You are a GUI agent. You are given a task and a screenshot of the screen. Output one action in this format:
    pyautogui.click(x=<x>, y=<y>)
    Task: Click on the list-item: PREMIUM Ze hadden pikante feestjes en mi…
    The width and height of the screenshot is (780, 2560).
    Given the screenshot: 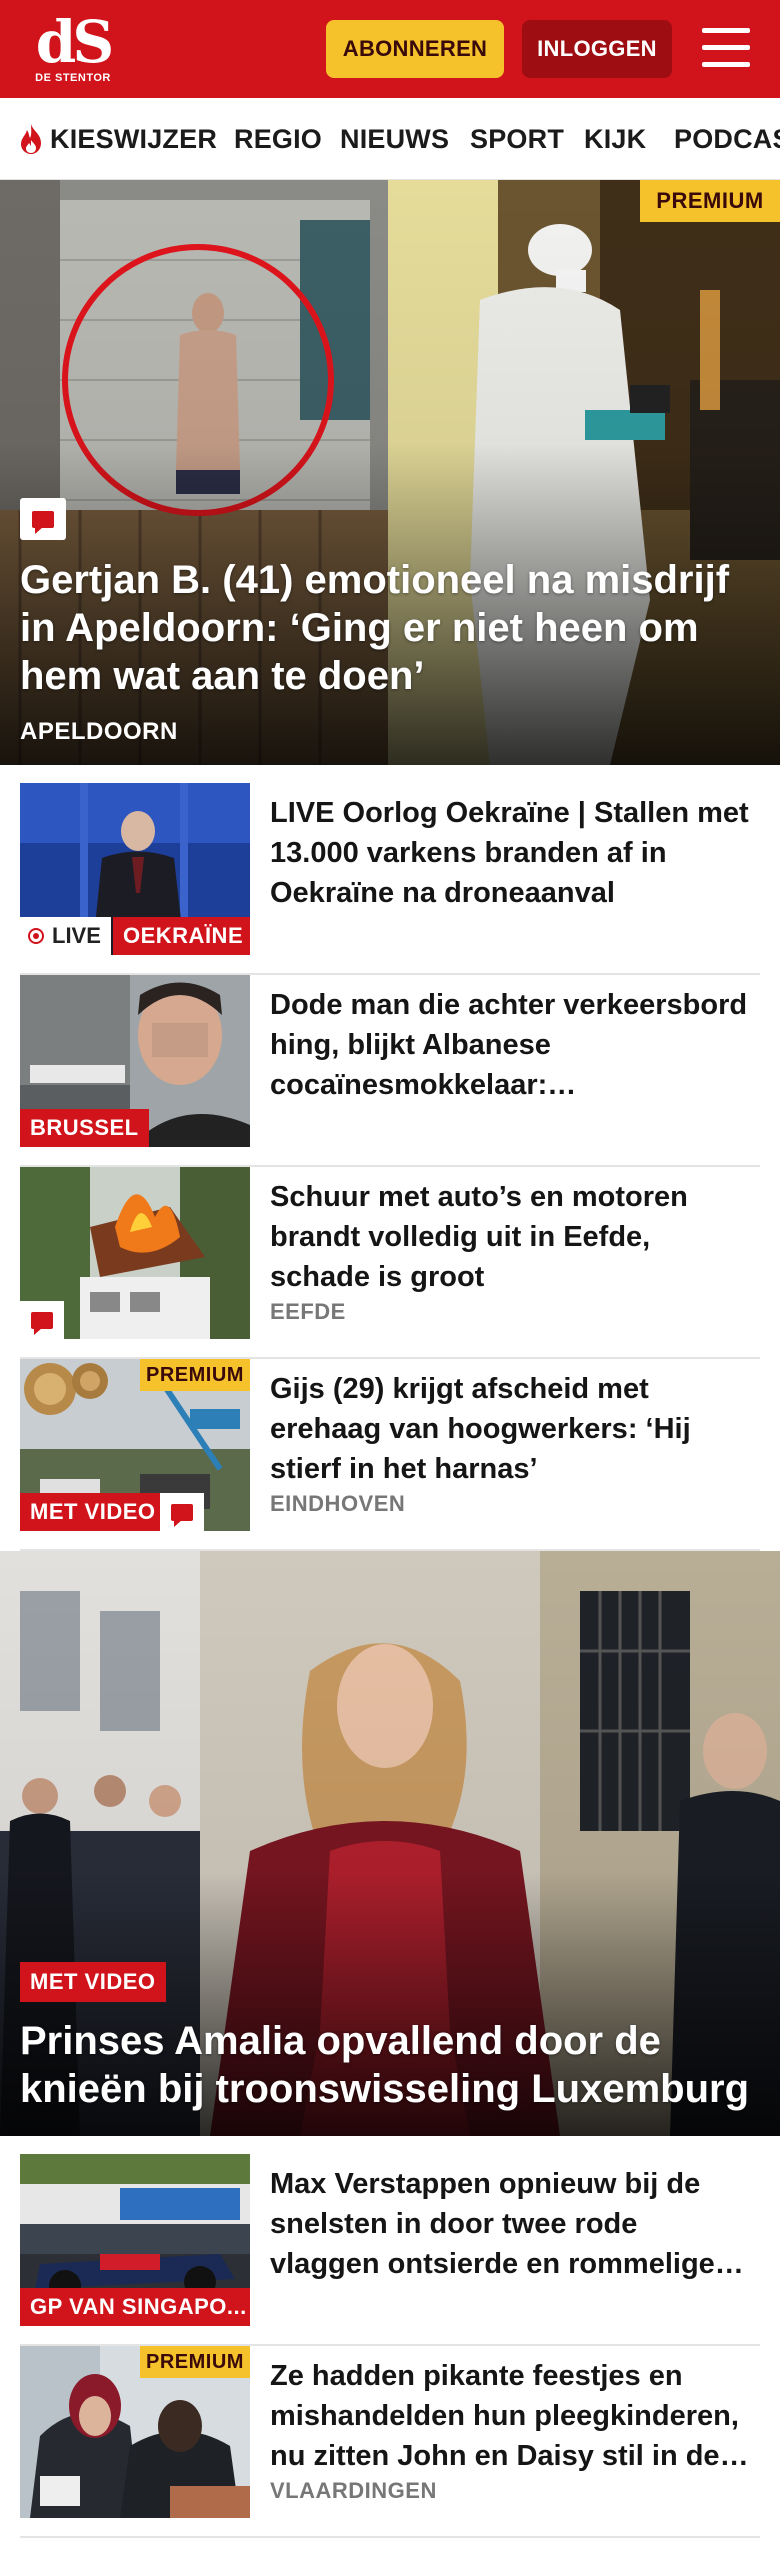 What is the action you would take?
    pyautogui.click(x=390, y=2442)
    